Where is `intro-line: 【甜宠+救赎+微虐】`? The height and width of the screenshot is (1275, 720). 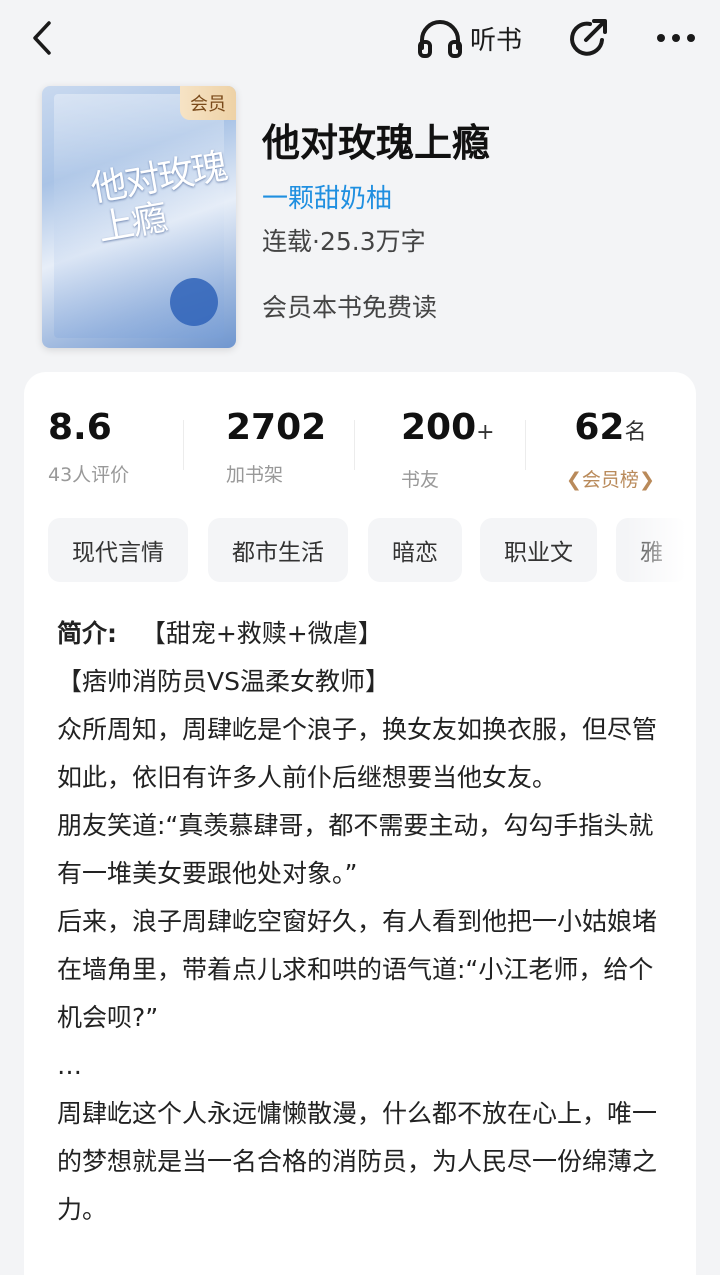
intro-line: 【甜宠+救赎+微虐】 is located at coordinates (261, 633).